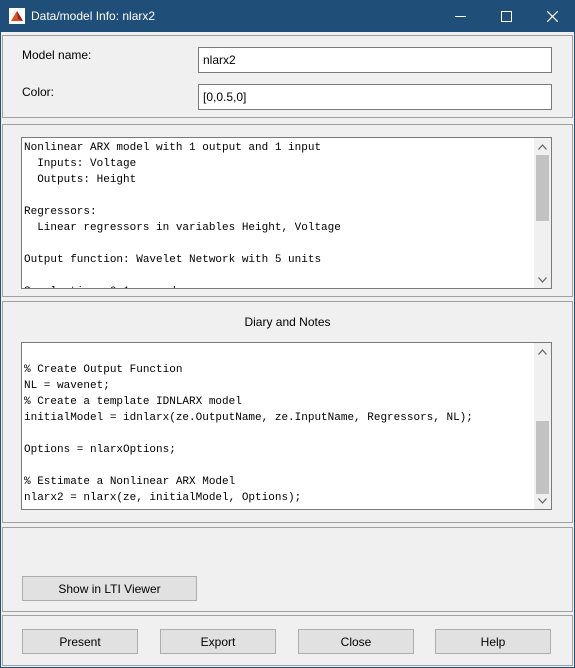 This screenshot has width=575, height=668. I want to click on color-field, so click(375, 97).